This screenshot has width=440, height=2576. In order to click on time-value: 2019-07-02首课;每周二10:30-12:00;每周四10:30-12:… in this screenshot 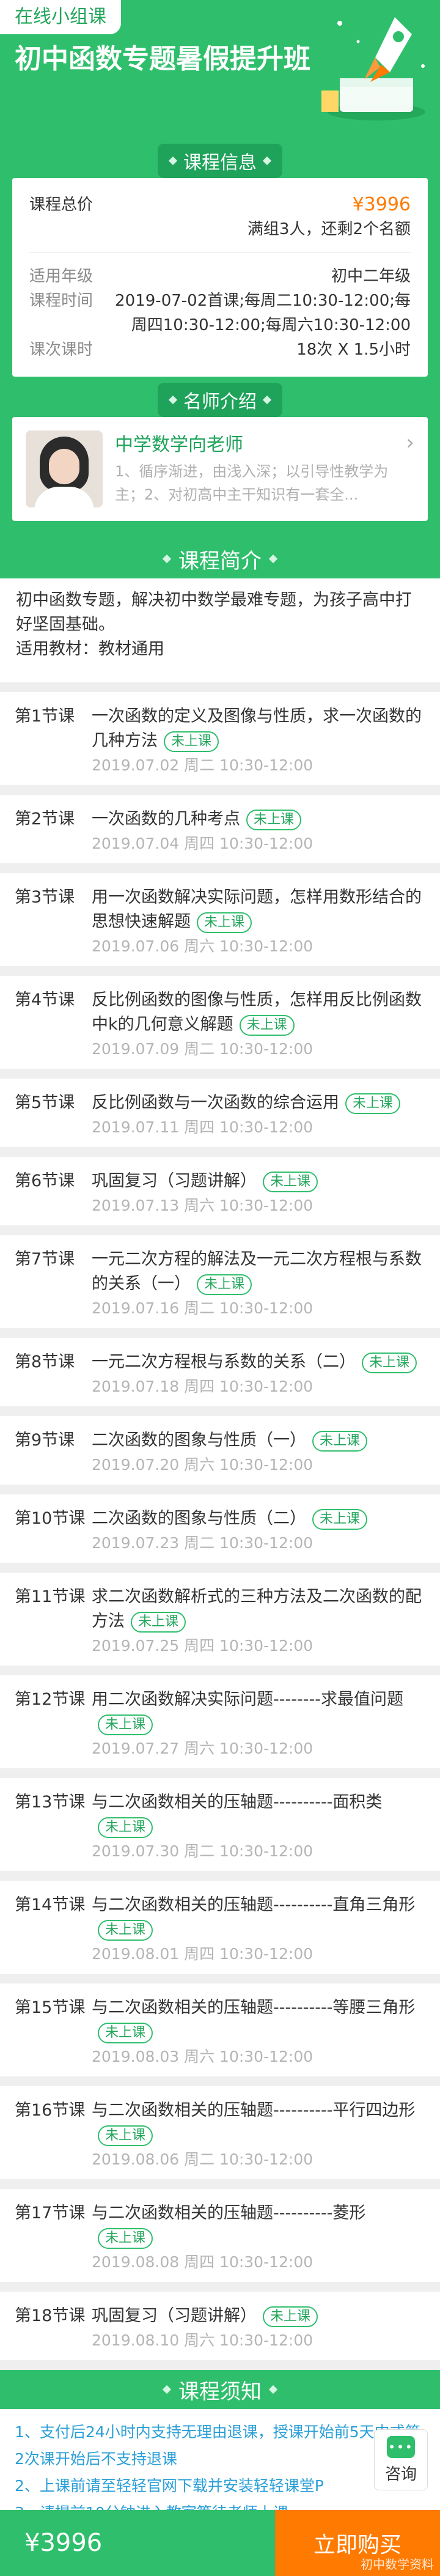, I will do `click(263, 313)`.